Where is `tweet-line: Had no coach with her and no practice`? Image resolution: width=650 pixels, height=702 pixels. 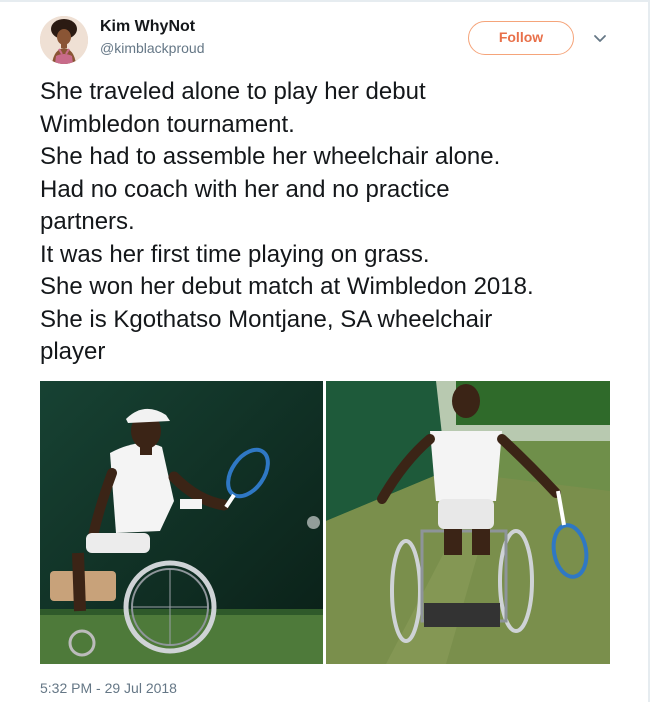 tweet-line: Had no coach with her and no practice is located at coordinates (245, 189).